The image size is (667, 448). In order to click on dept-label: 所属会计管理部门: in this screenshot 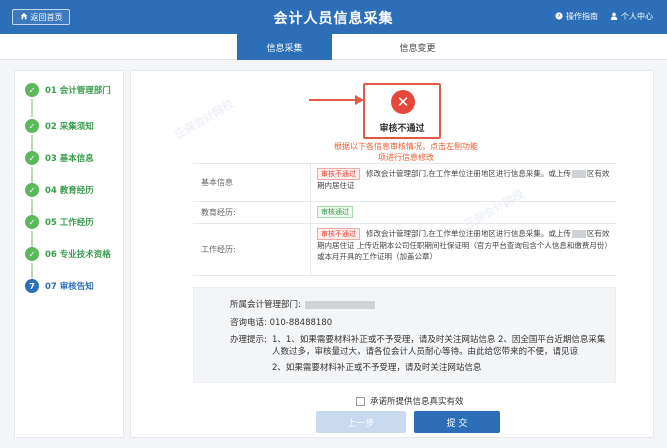, I will do `click(265, 305)`.